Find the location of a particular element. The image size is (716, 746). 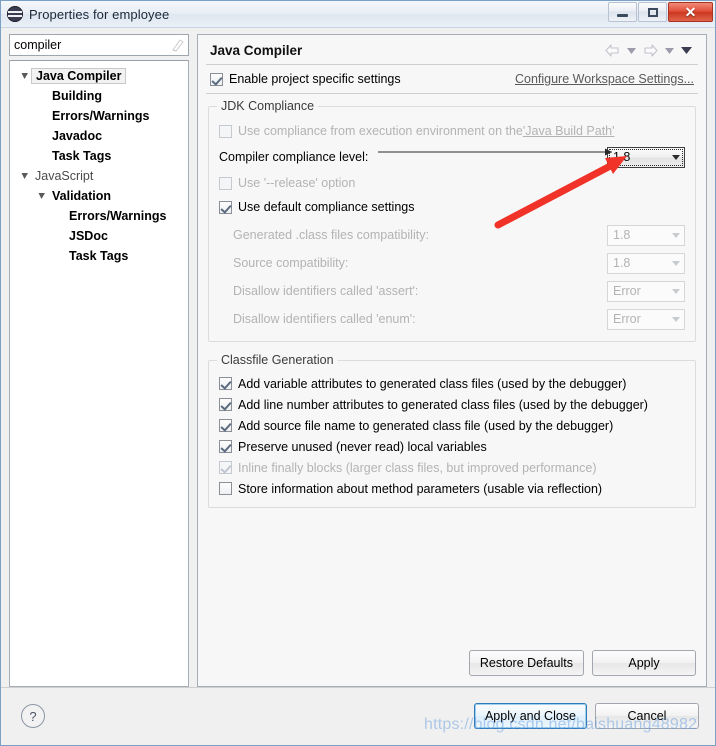

sidebar-item-java-compiler: Java Compiler is located at coordinates (99, 76).